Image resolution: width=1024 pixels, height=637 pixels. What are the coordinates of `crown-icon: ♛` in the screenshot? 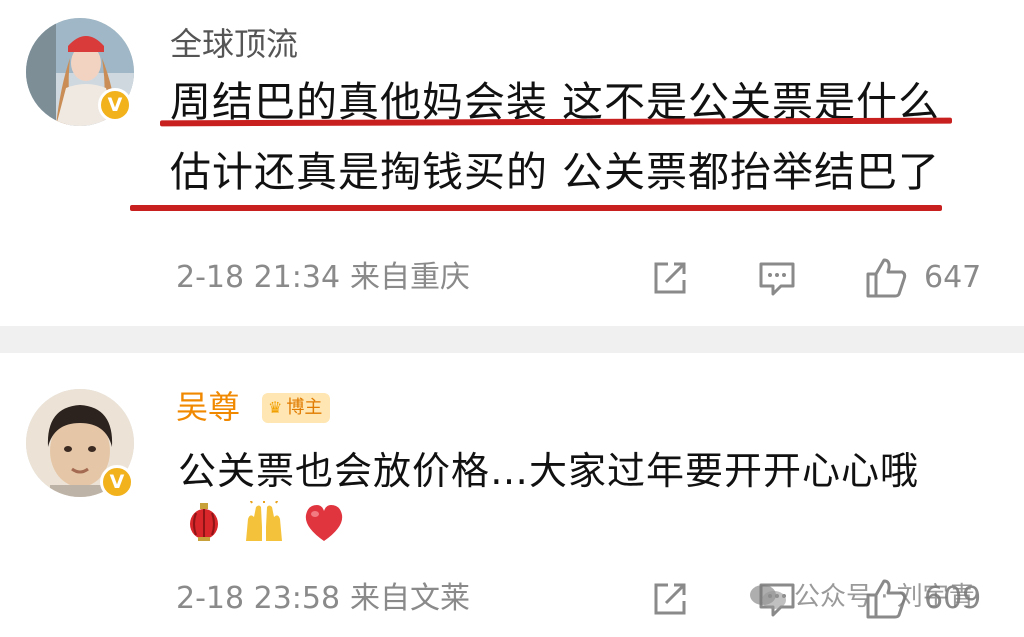 It's located at (275, 407).